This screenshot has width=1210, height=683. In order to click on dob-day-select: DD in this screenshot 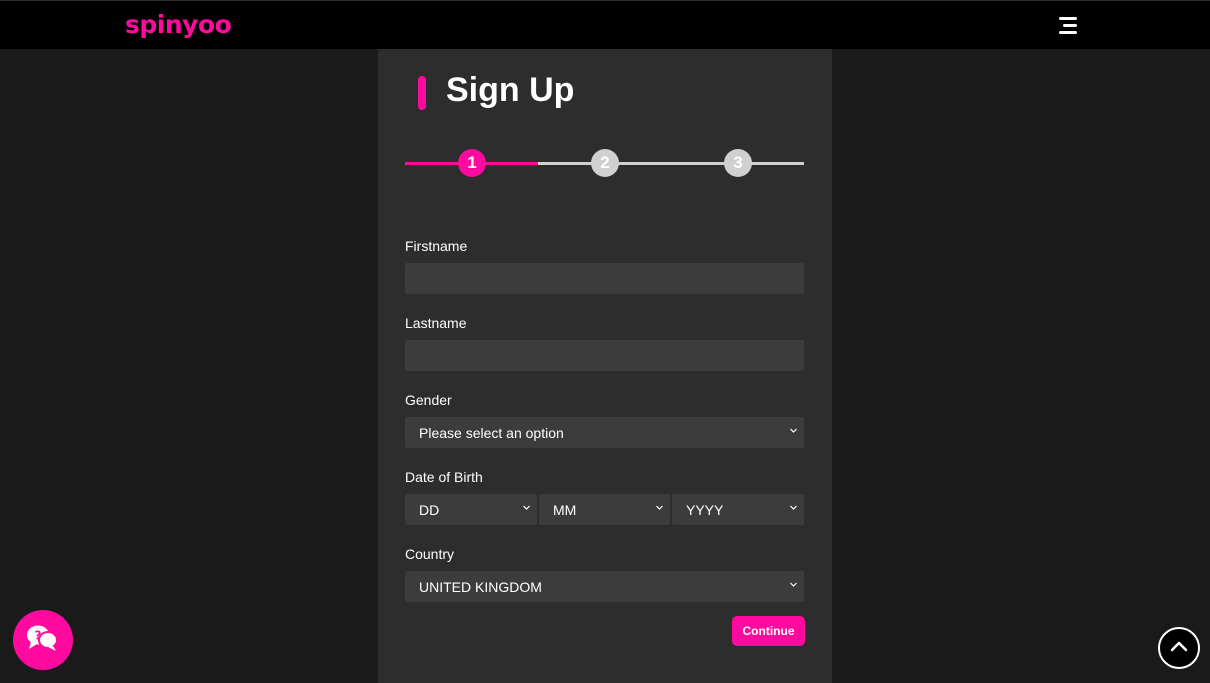, I will do `click(471, 509)`.